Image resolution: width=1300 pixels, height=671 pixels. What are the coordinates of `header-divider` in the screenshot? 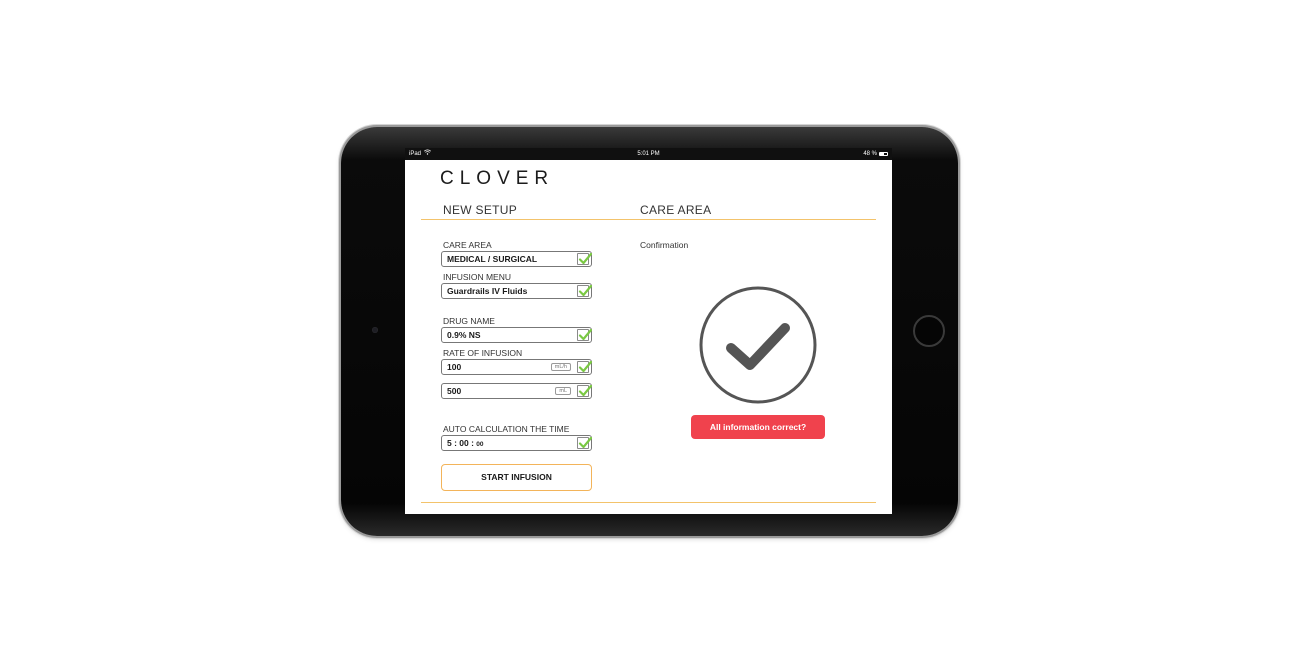 It's located at (648, 219).